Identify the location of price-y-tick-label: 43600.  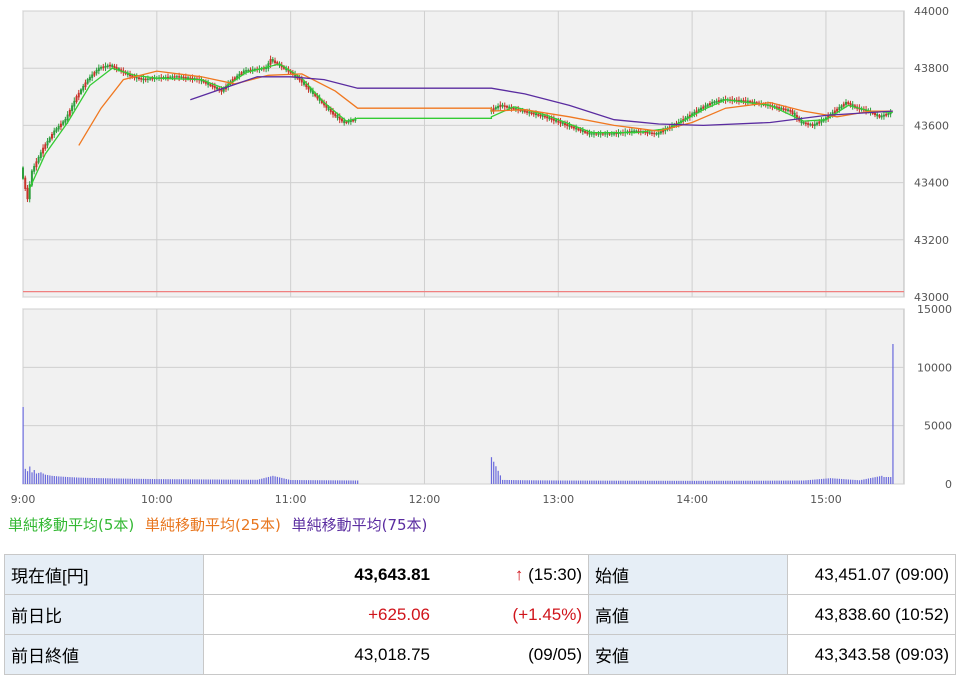
(931, 125).